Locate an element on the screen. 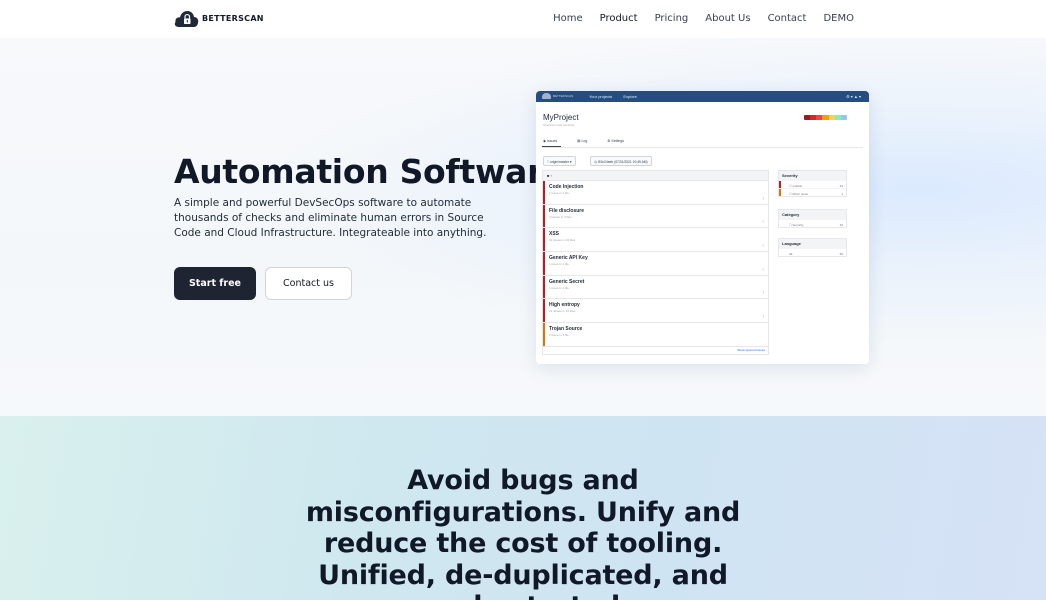  issue-title: High entropy is located at coordinates (564, 305).